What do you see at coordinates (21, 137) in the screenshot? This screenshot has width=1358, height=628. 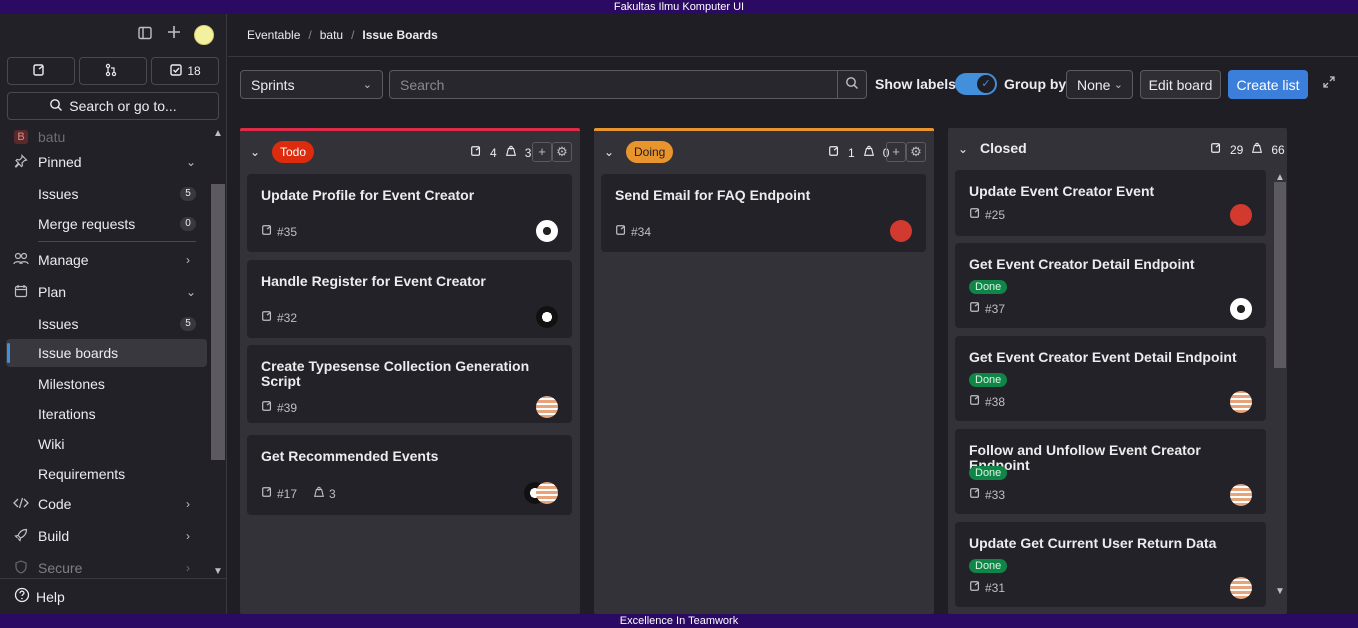 I see `project-avatar: B` at bounding box center [21, 137].